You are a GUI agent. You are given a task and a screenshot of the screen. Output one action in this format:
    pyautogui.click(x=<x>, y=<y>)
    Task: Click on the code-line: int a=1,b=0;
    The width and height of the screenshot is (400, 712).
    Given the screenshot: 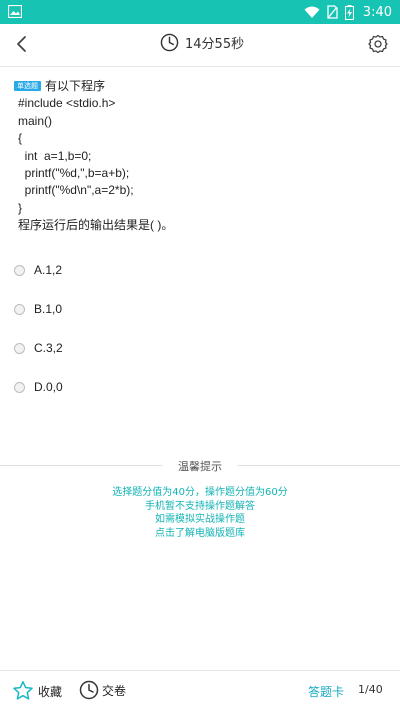 What is the action you would take?
    pyautogui.click(x=55, y=155)
    